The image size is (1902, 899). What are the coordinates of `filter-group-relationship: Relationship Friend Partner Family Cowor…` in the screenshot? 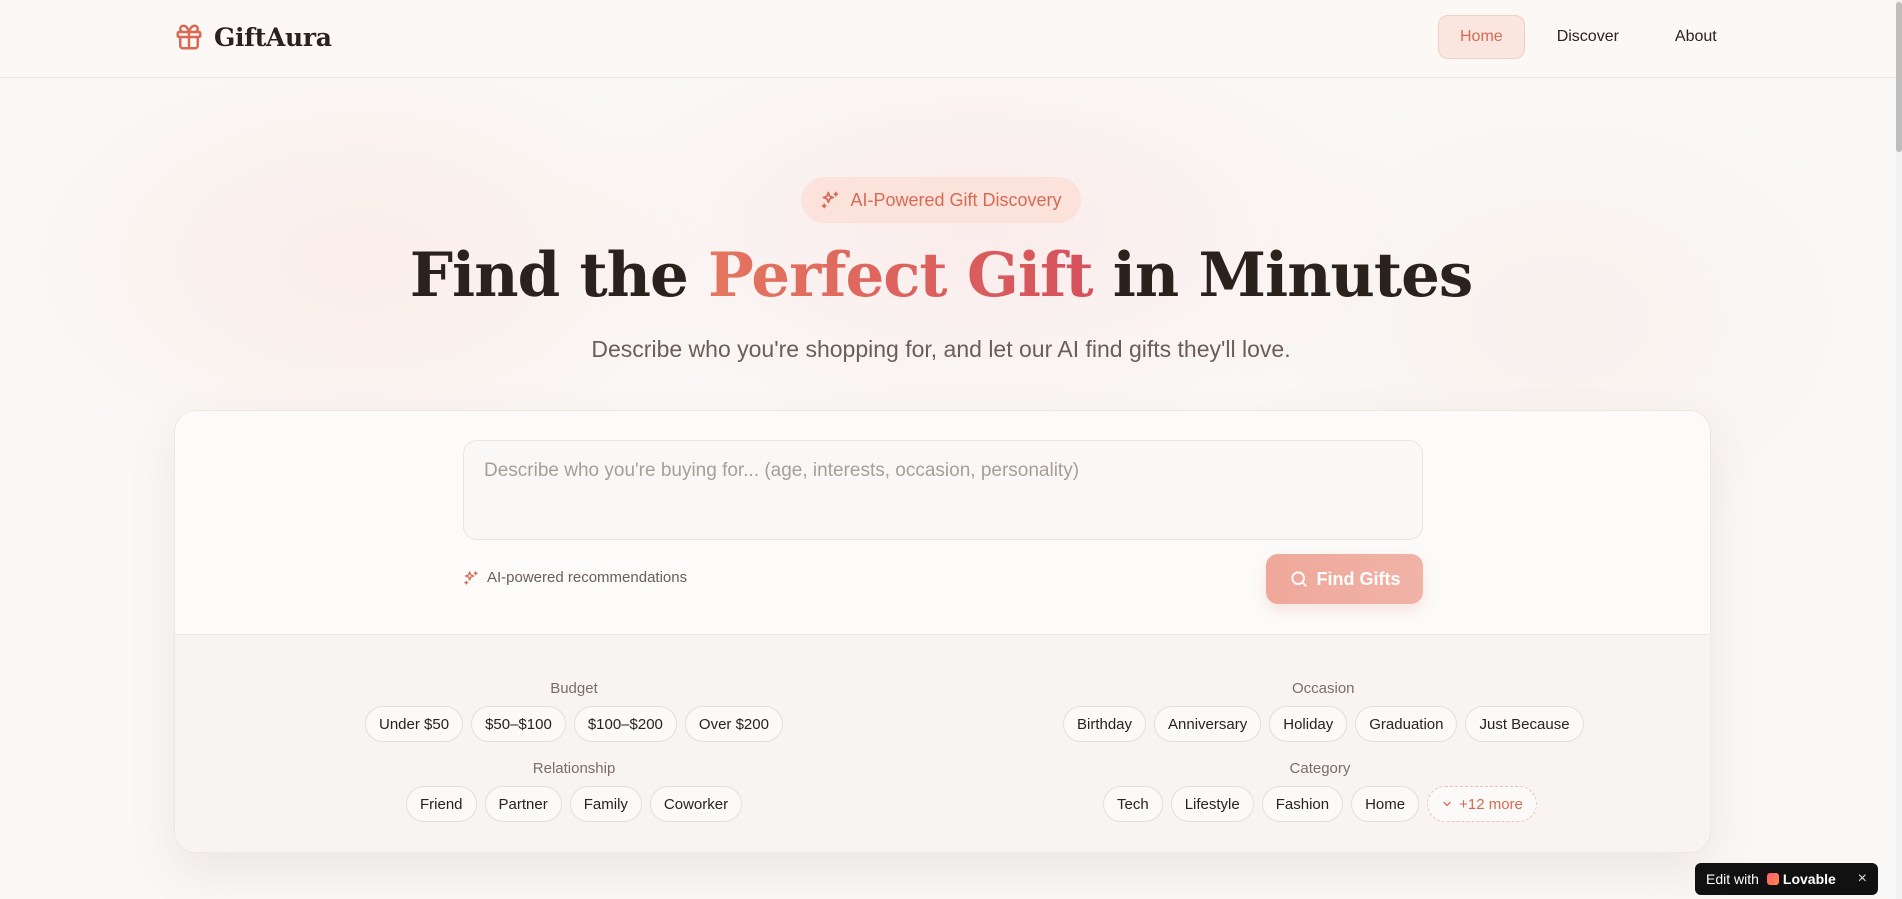 It's located at (574, 791).